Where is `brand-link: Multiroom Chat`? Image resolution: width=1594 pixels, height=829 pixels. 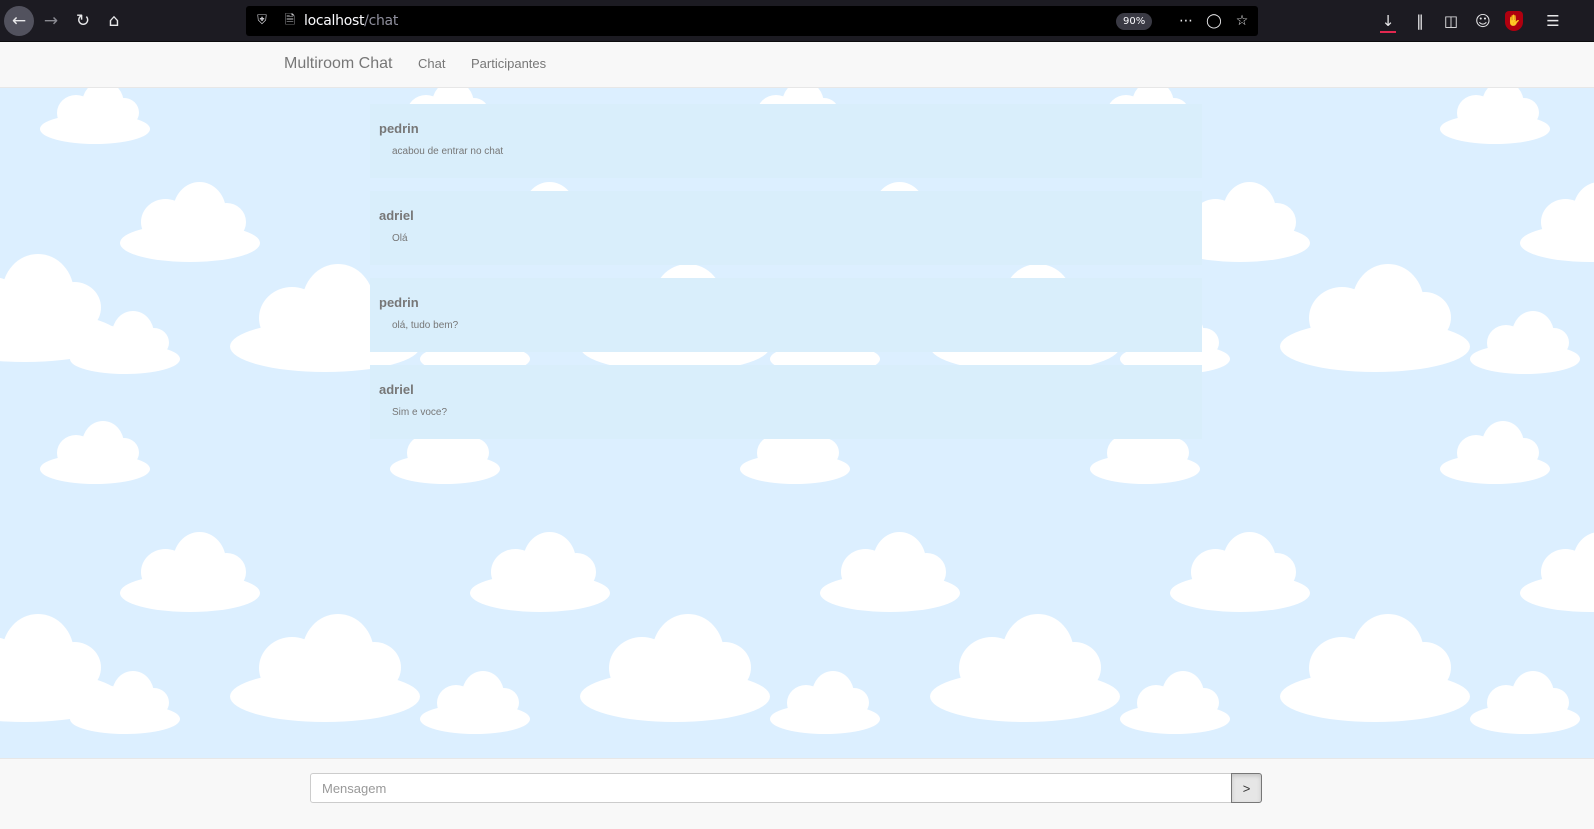 brand-link: Multiroom Chat is located at coordinates (338, 64).